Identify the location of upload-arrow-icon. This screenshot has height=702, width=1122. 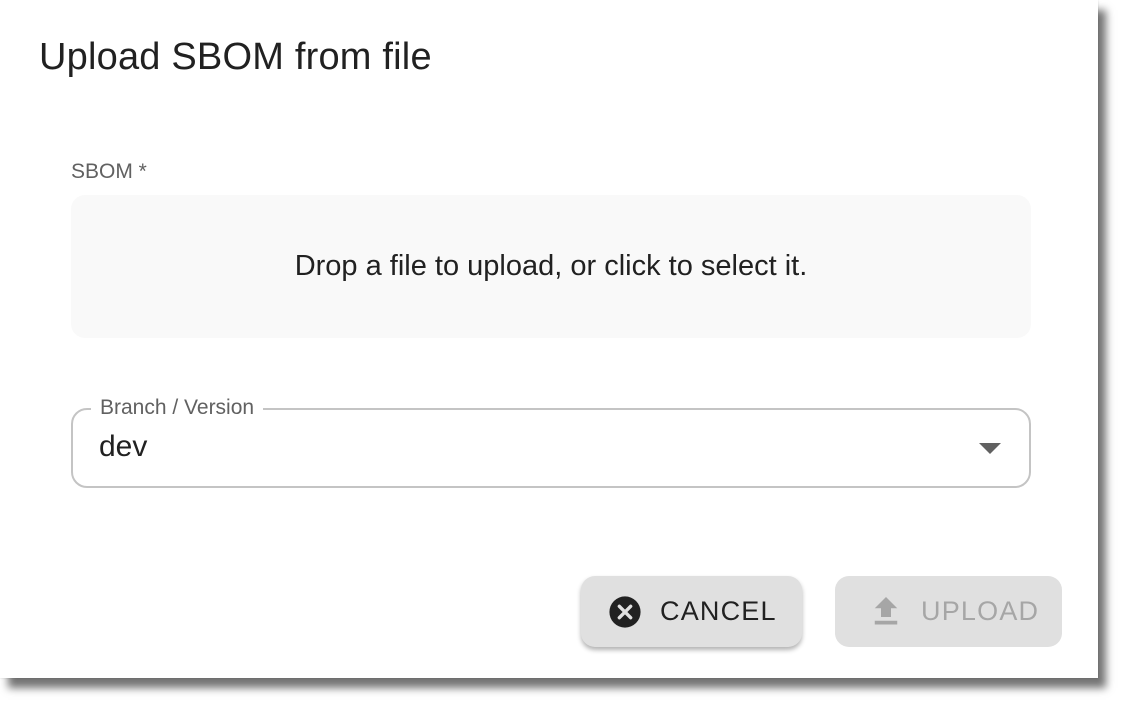
(886, 611).